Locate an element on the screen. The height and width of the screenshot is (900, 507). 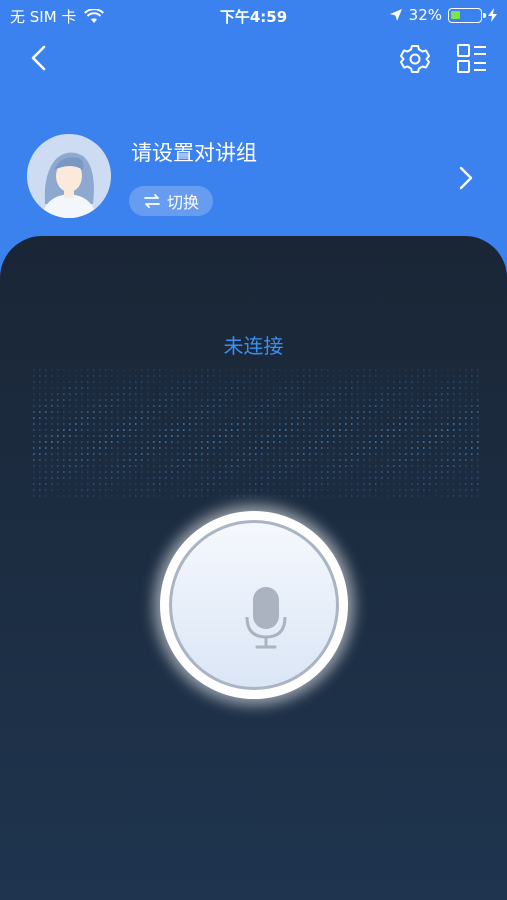
back-icon is located at coordinates (40, 58).